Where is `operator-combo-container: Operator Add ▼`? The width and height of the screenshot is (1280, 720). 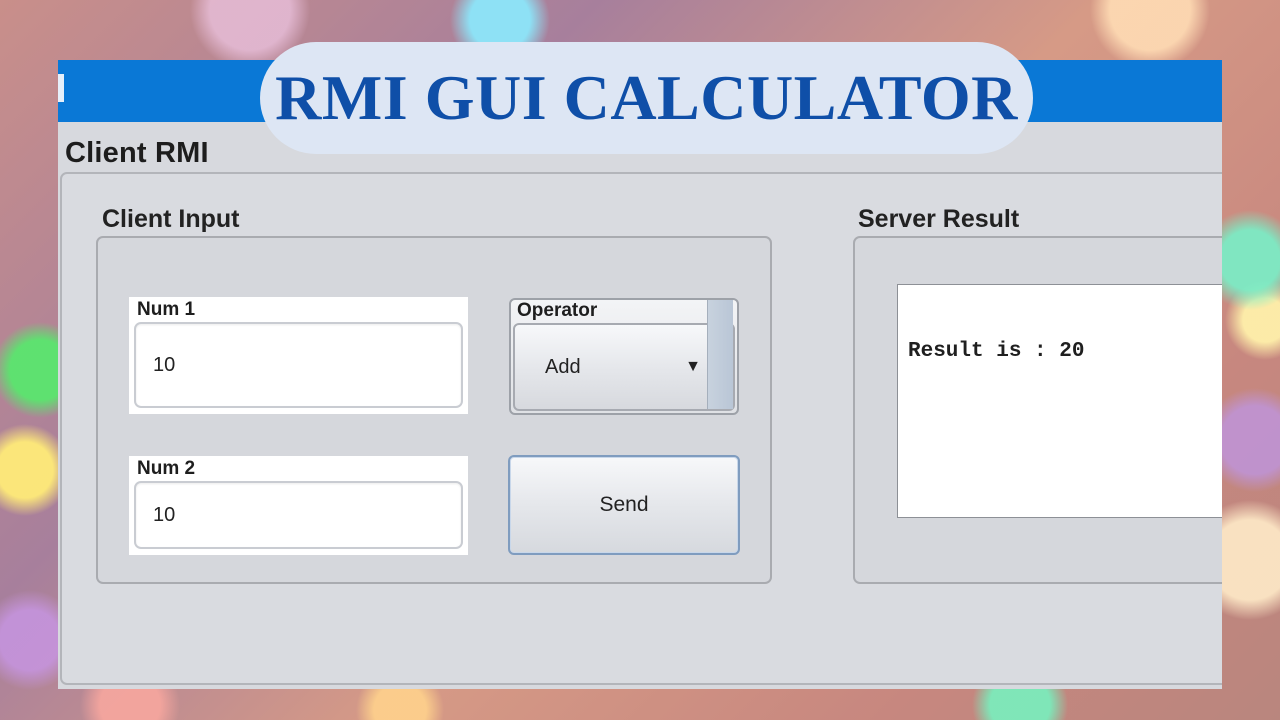
operator-combo-container: Operator Add ▼ is located at coordinates (624, 356).